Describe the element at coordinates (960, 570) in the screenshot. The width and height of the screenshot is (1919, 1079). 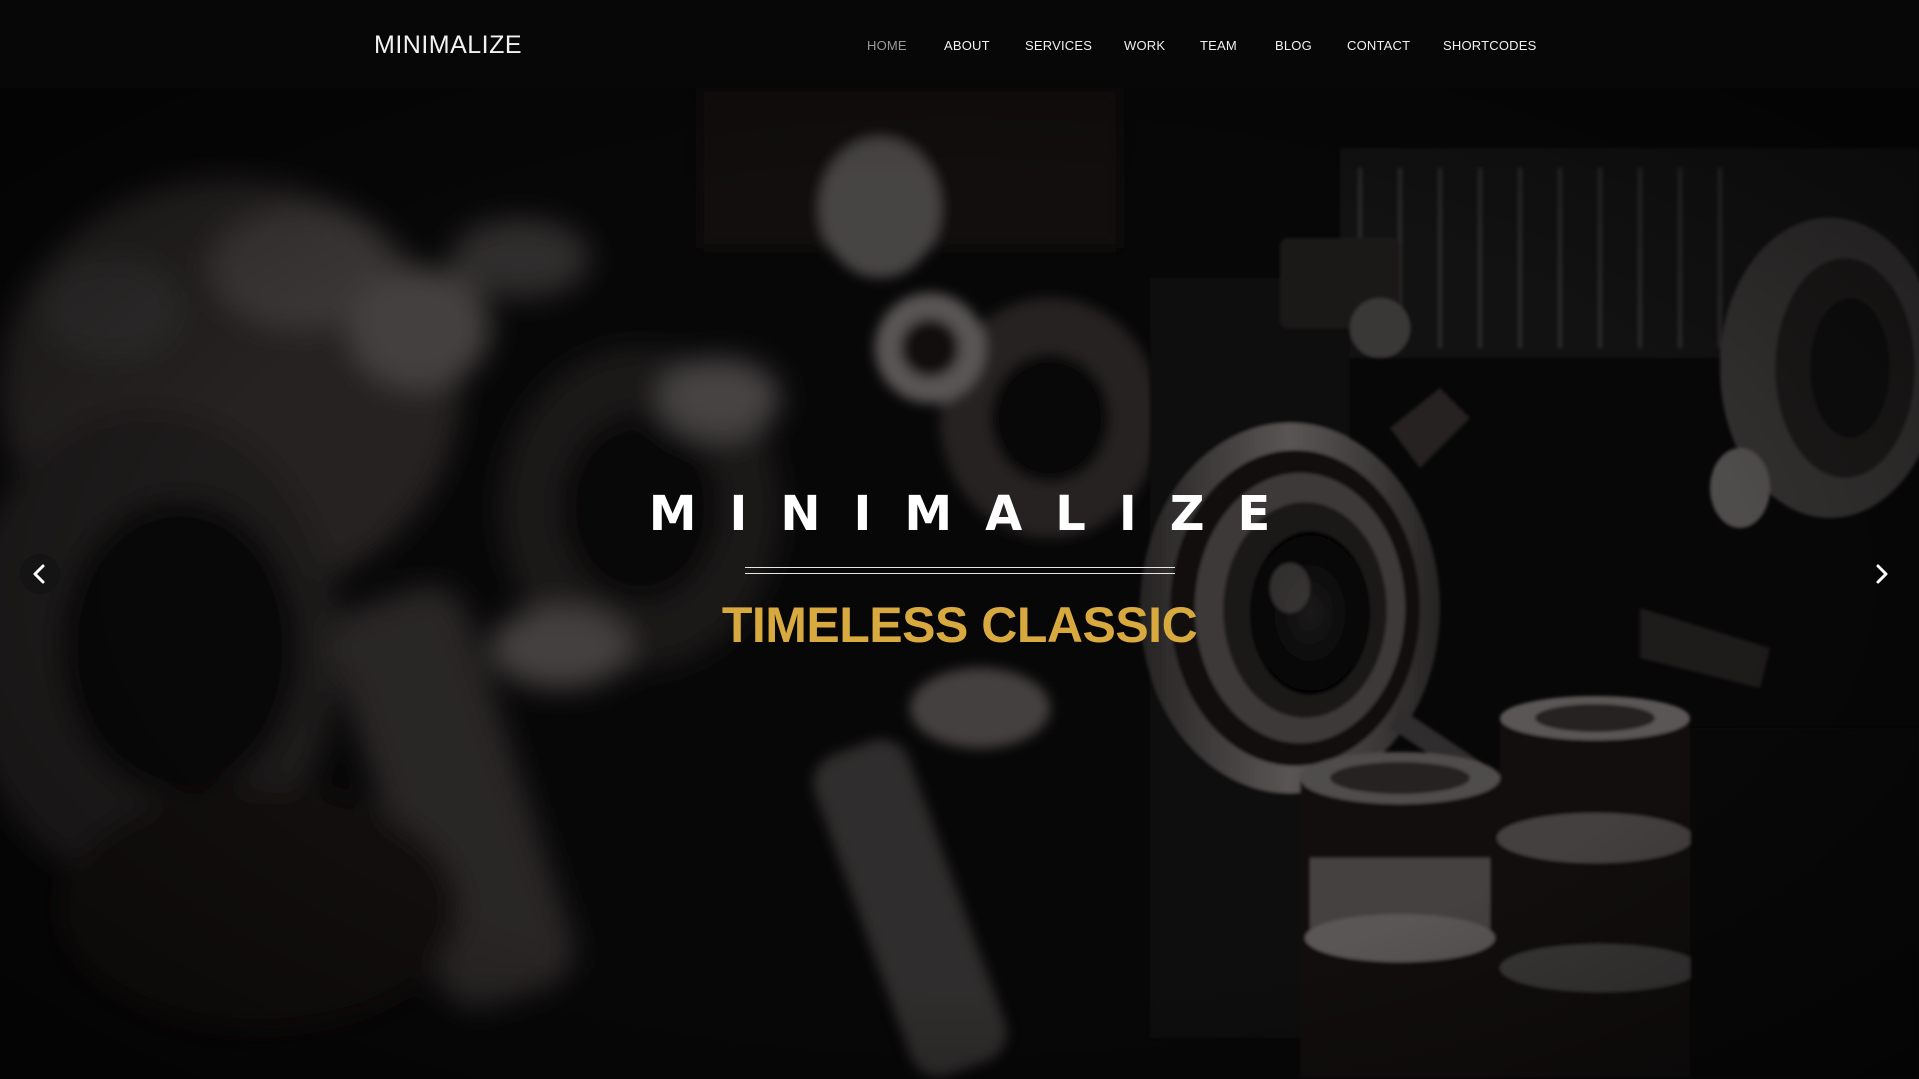
I see `hero-divider` at that location.